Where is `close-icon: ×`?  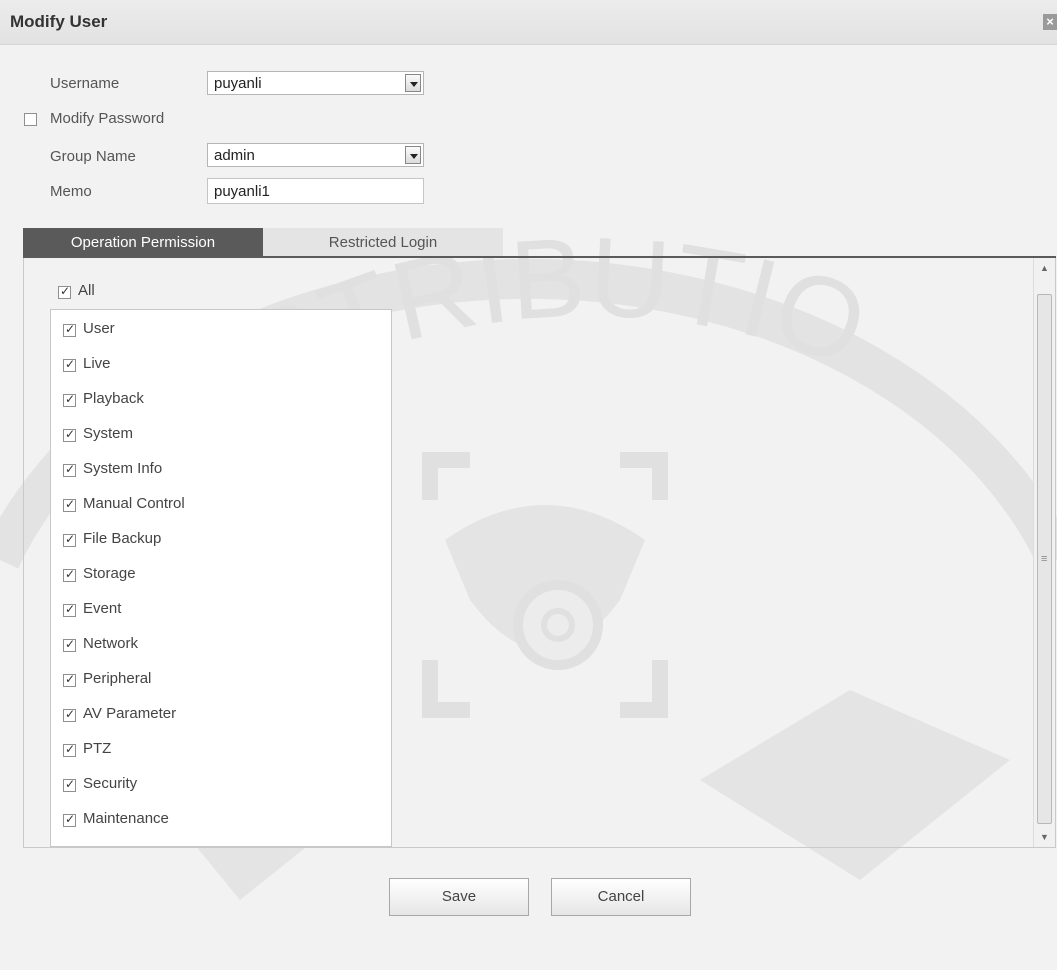 close-icon: × is located at coordinates (1050, 22).